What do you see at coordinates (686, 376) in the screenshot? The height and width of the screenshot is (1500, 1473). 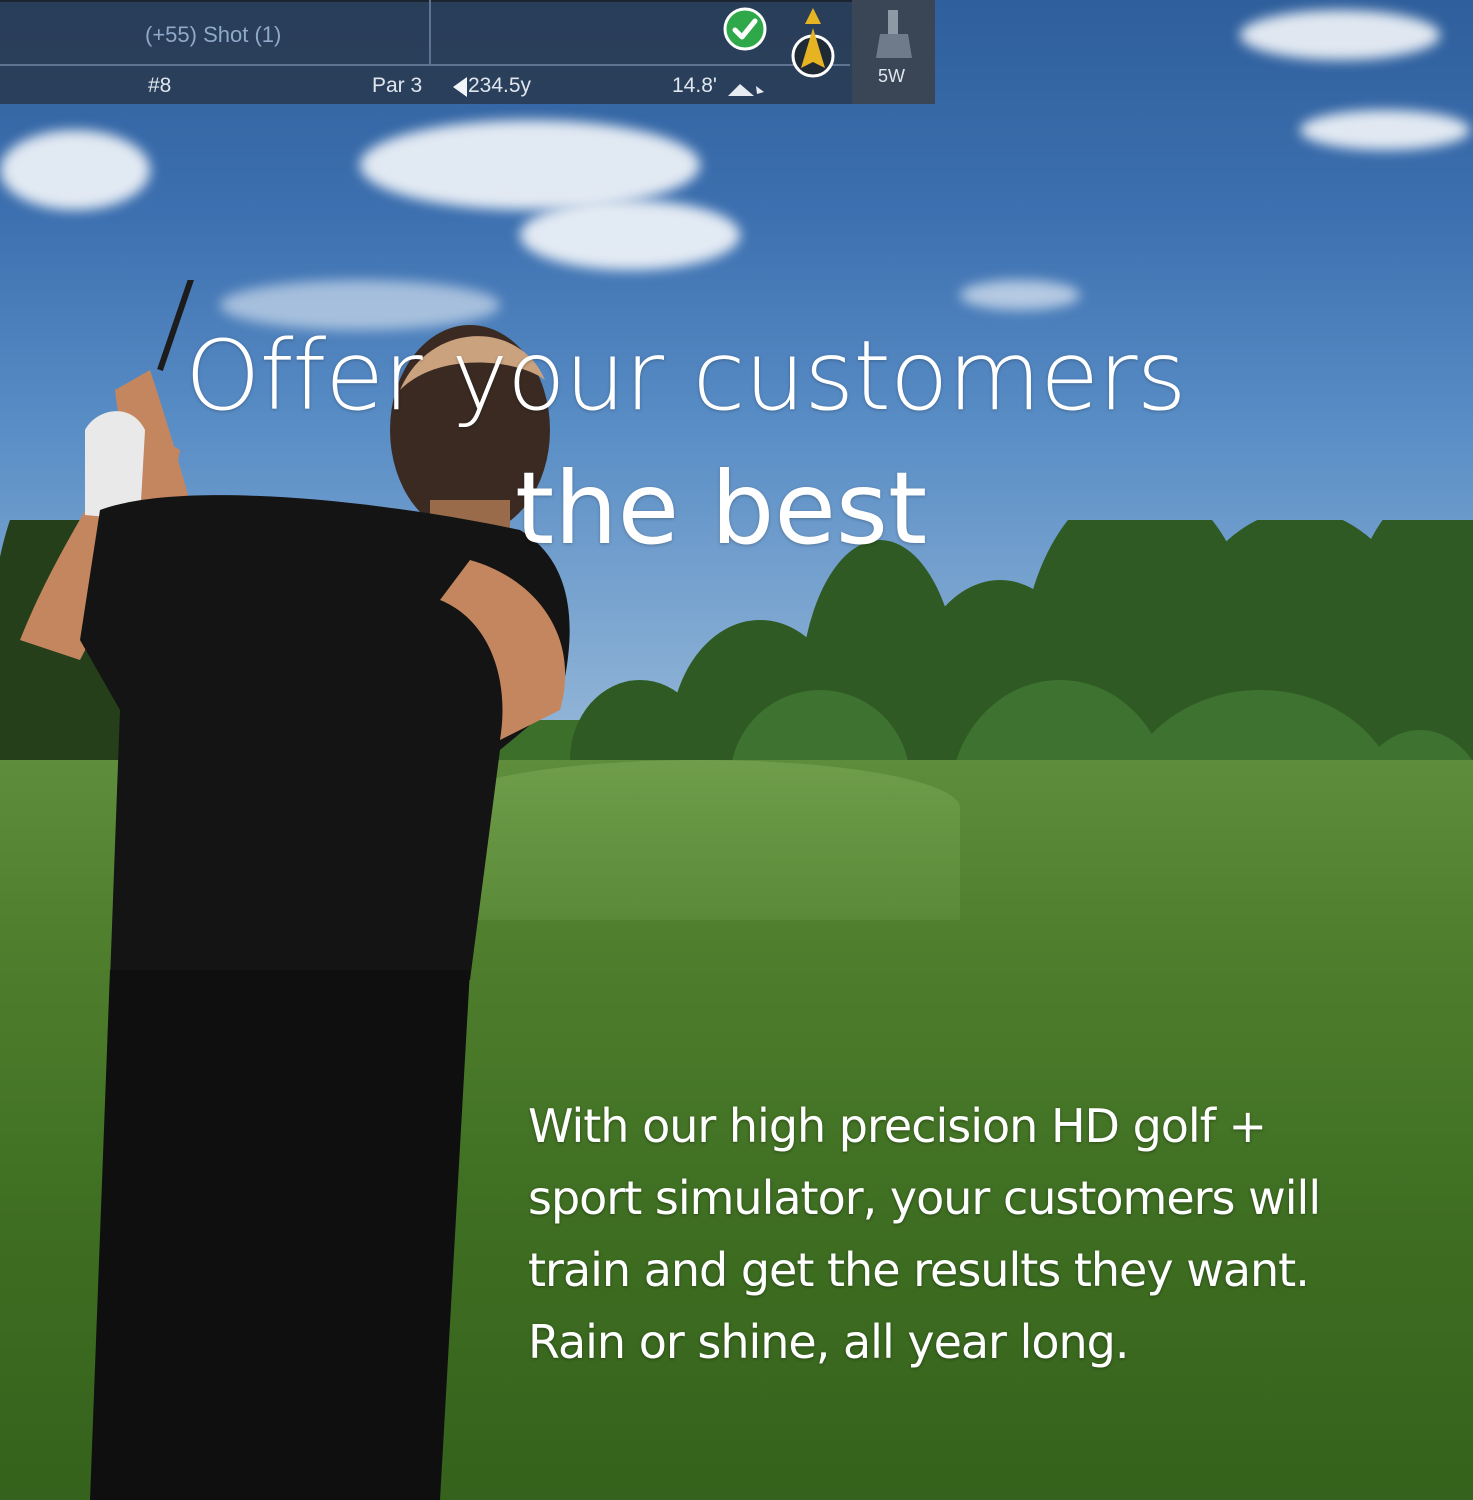 I see `headline-line-1: Offer your customers` at bounding box center [686, 376].